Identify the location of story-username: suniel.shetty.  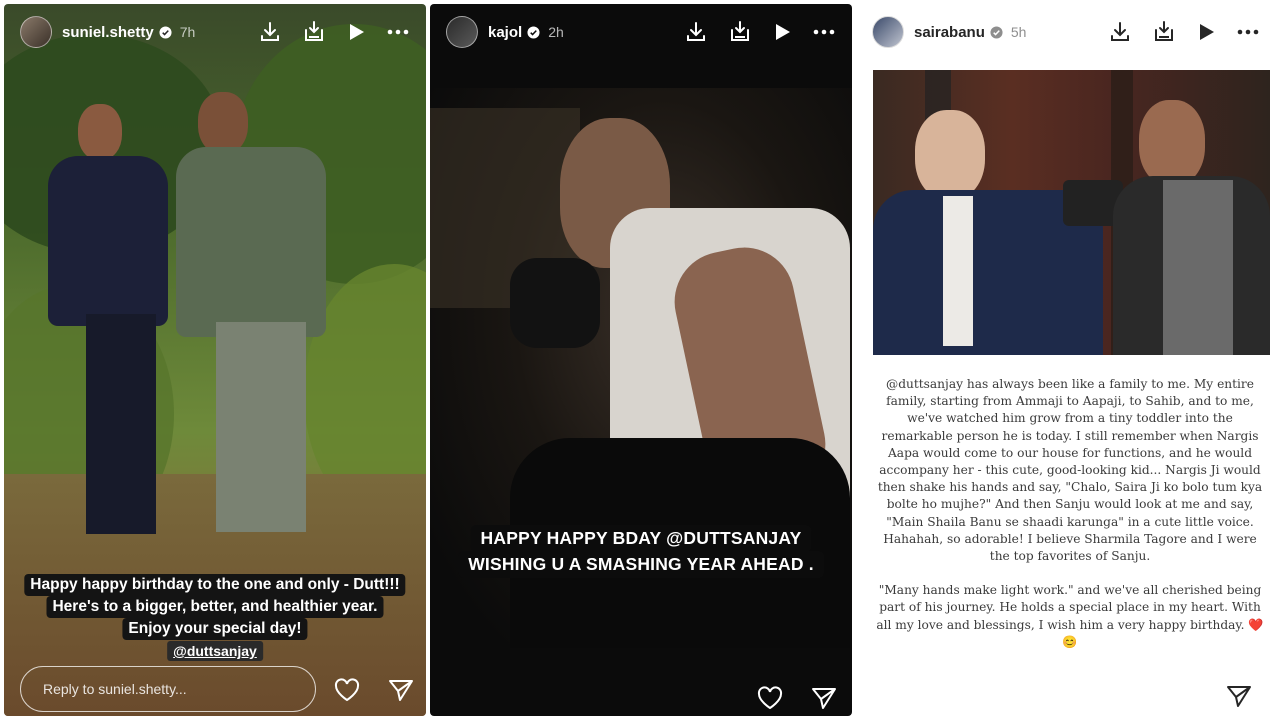
(108, 32).